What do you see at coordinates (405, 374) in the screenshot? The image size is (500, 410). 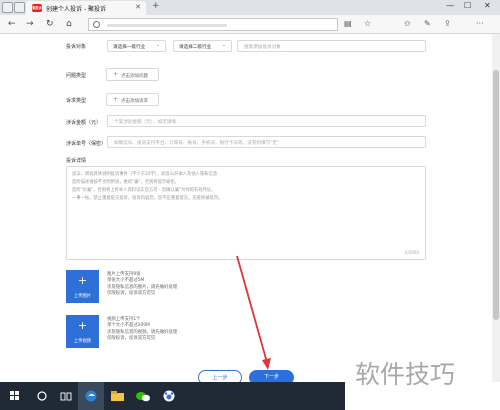 I see `watermark-text: 软件技巧` at bounding box center [405, 374].